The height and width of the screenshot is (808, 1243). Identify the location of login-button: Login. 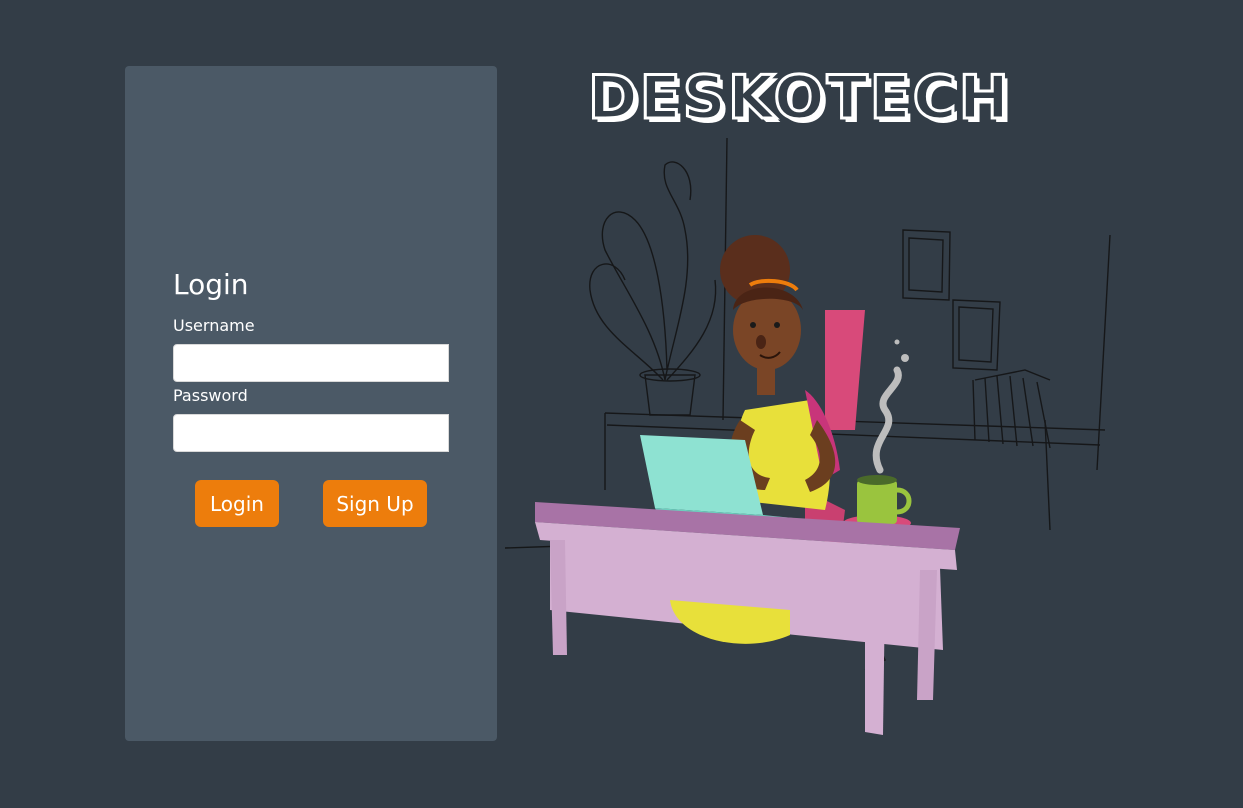
(237, 503).